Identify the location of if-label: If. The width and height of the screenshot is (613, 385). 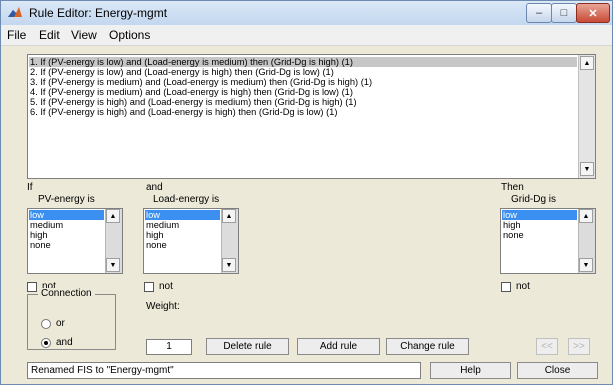
(30, 187).